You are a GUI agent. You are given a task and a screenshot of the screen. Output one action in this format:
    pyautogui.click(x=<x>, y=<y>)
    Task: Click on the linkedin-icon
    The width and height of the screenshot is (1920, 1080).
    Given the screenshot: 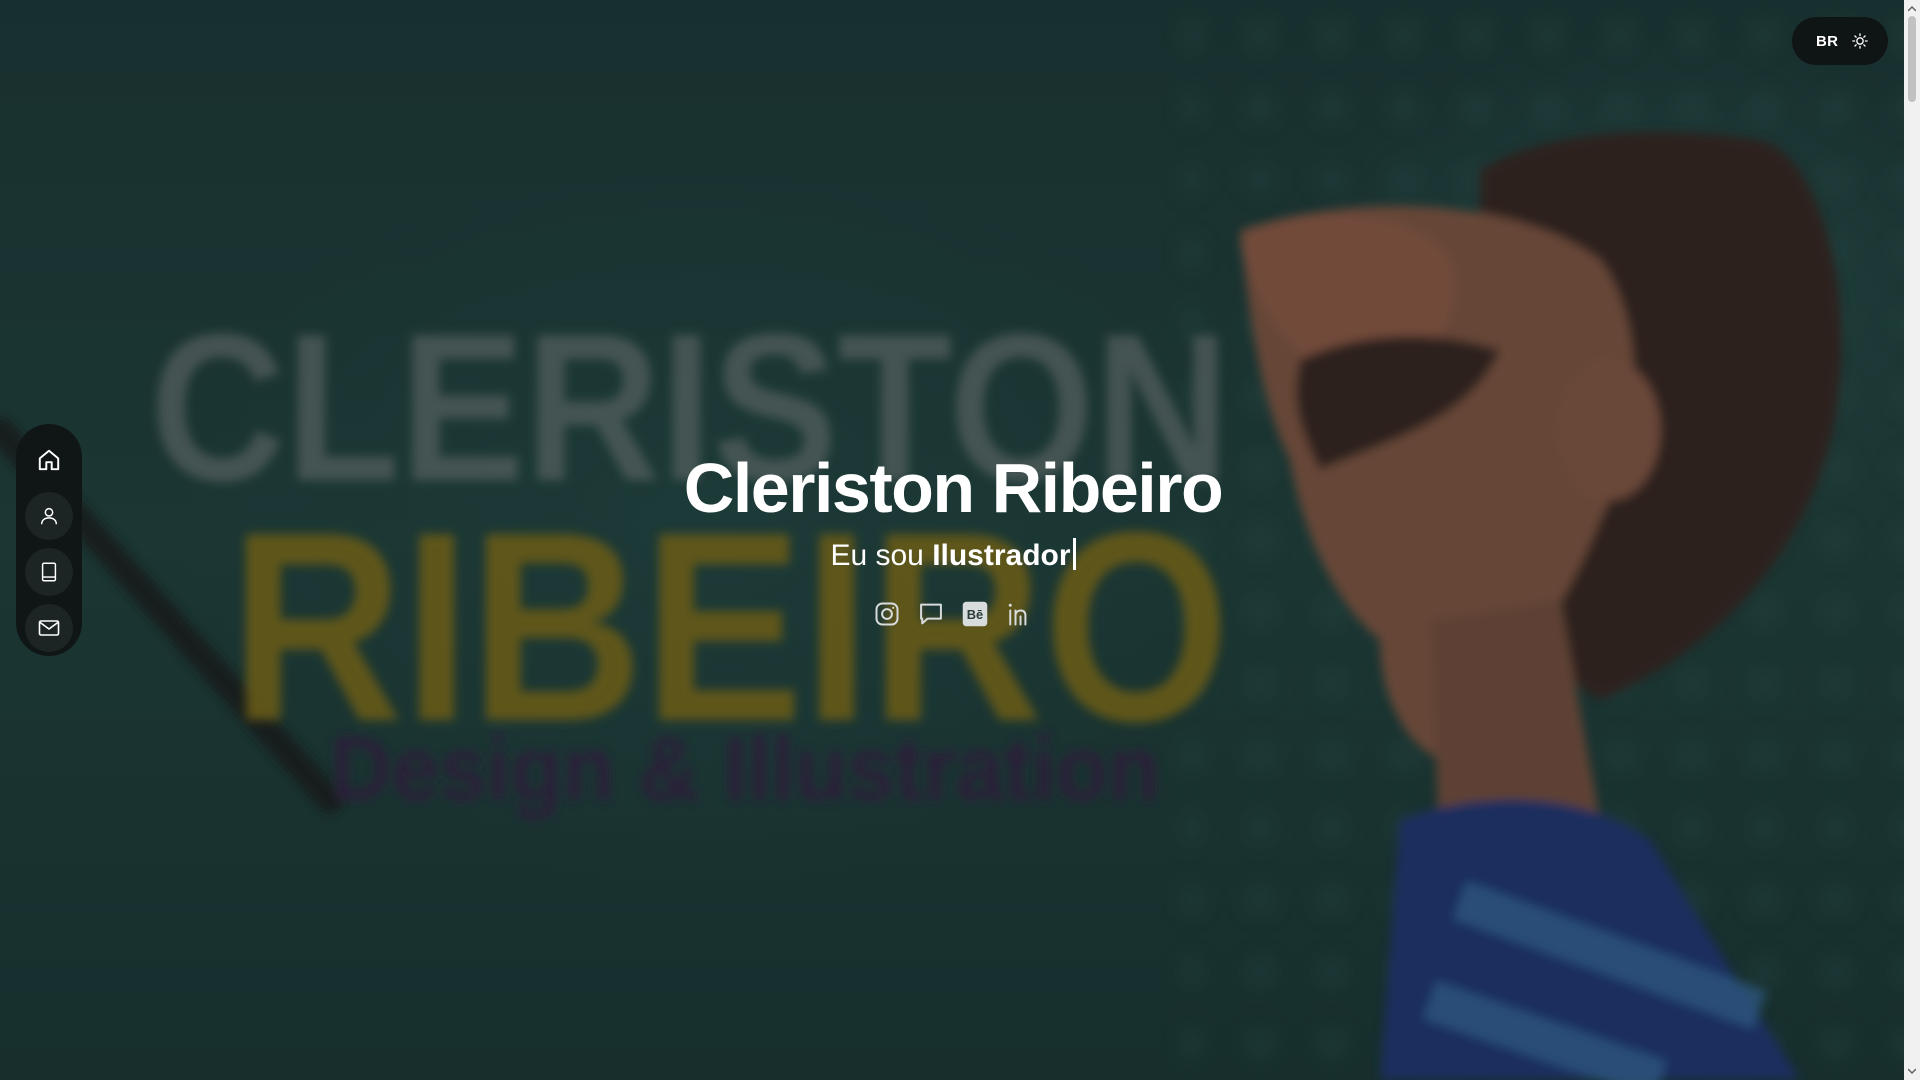 What is the action you would take?
    pyautogui.click(x=1017, y=614)
    